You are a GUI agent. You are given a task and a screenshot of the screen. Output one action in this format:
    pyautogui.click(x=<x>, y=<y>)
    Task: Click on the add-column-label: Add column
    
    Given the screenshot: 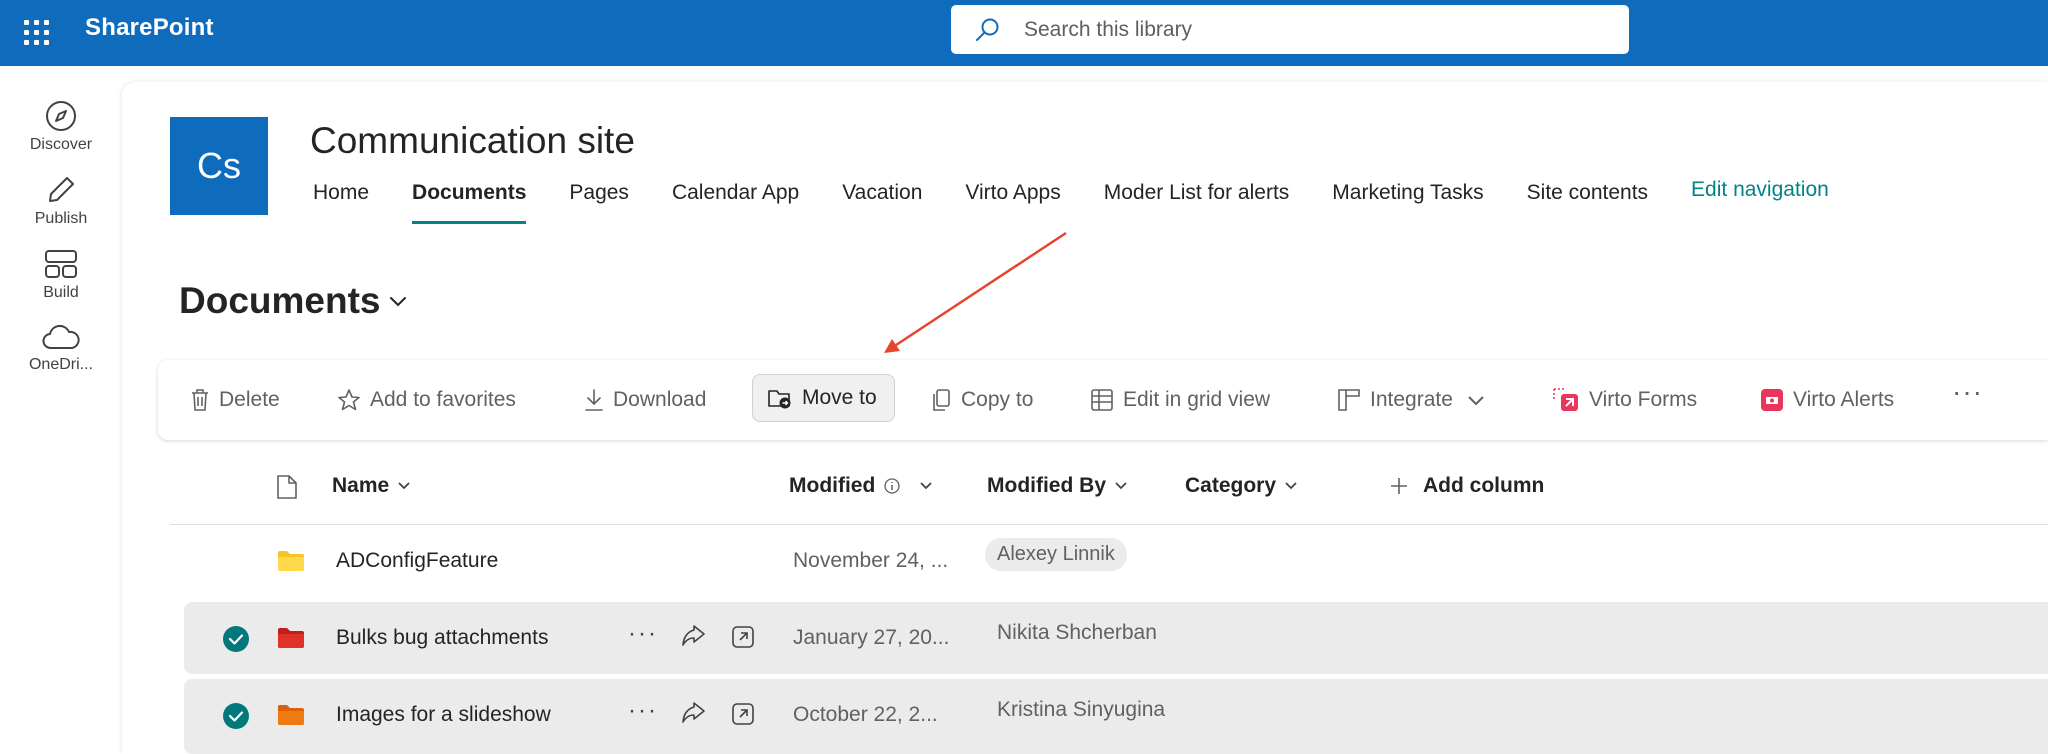 What is the action you would take?
    pyautogui.click(x=1484, y=485)
    